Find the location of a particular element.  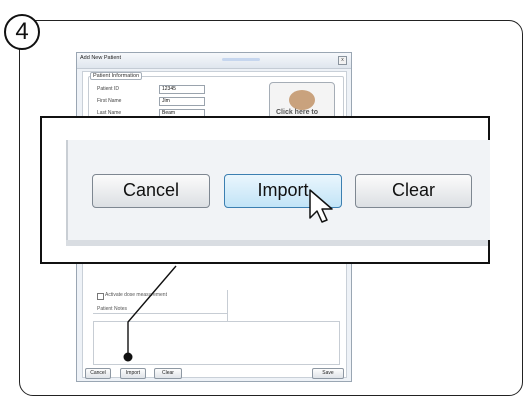

dialog-titlebar: Add New Patient x is located at coordinates (214, 61).